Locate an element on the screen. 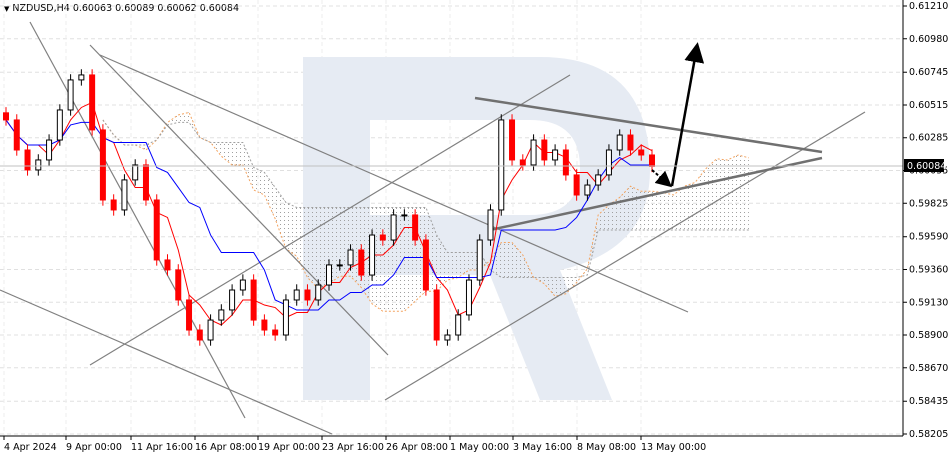 This screenshot has width=948, height=458. x-tick-label: 23 Apr 16:00 is located at coordinates (353, 447).